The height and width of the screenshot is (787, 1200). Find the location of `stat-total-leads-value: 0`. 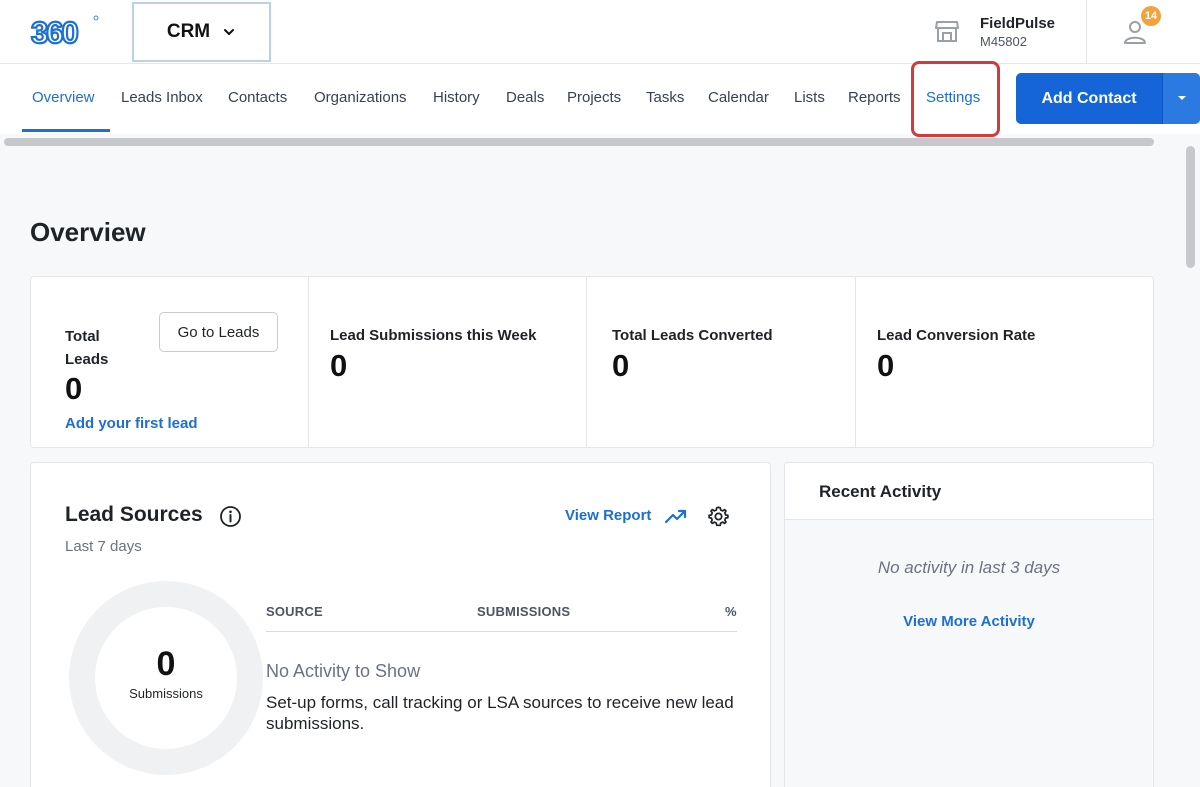

stat-total-leads-value: 0 is located at coordinates (74, 388).